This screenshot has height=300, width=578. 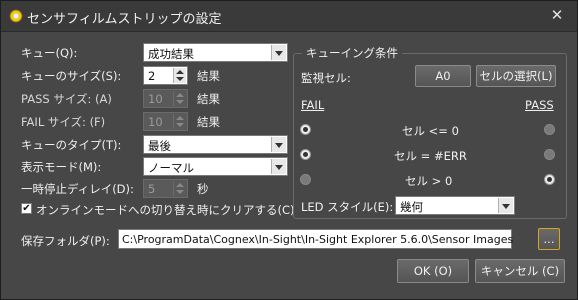 I want to click on queue-conditions-legend: キューイング条件, so click(x=352, y=53).